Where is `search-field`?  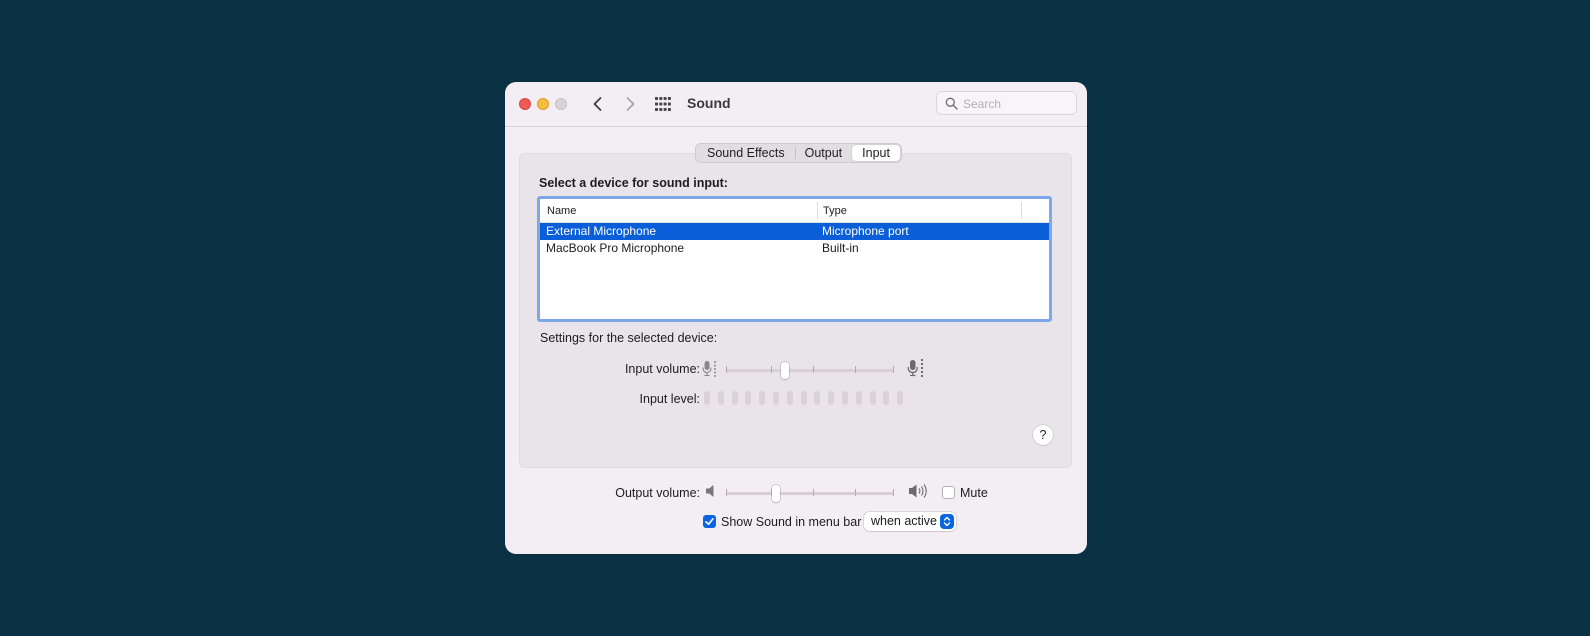
search-field is located at coordinates (1006, 103).